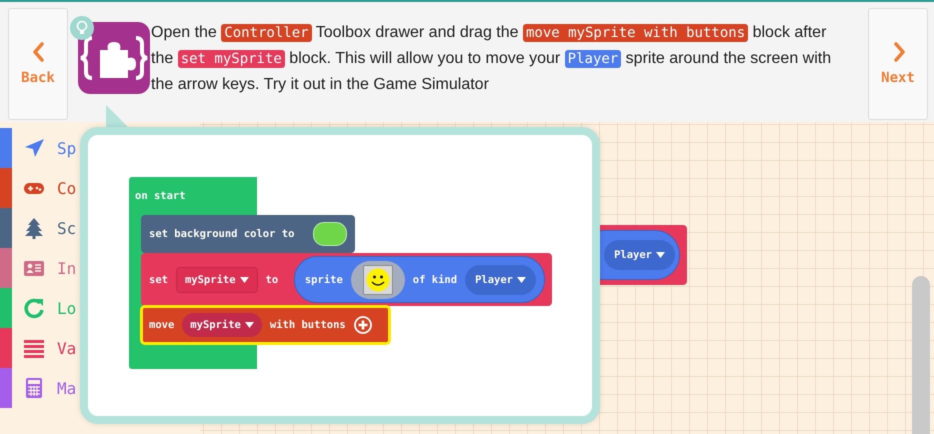 The image size is (934, 434). I want to click on block-label: set background color to, so click(221, 234).